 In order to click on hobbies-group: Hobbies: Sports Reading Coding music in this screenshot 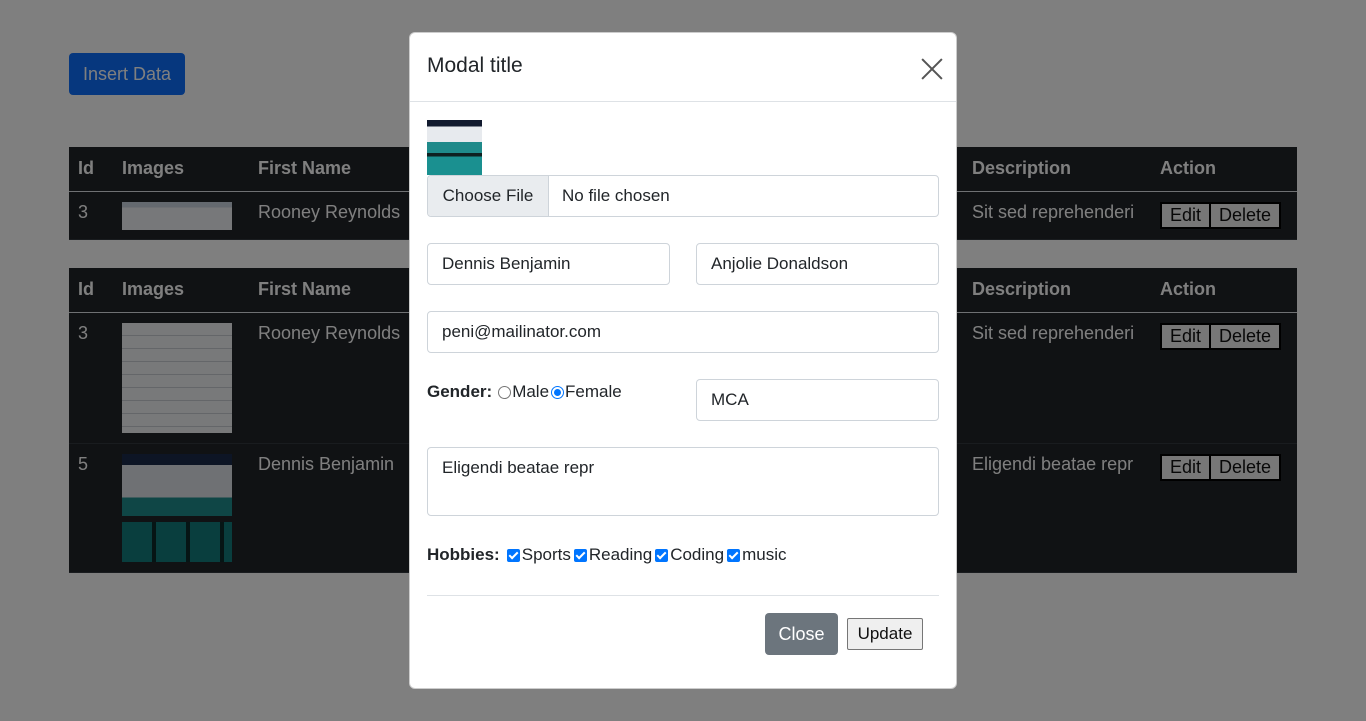, I will do `click(606, 555)`.